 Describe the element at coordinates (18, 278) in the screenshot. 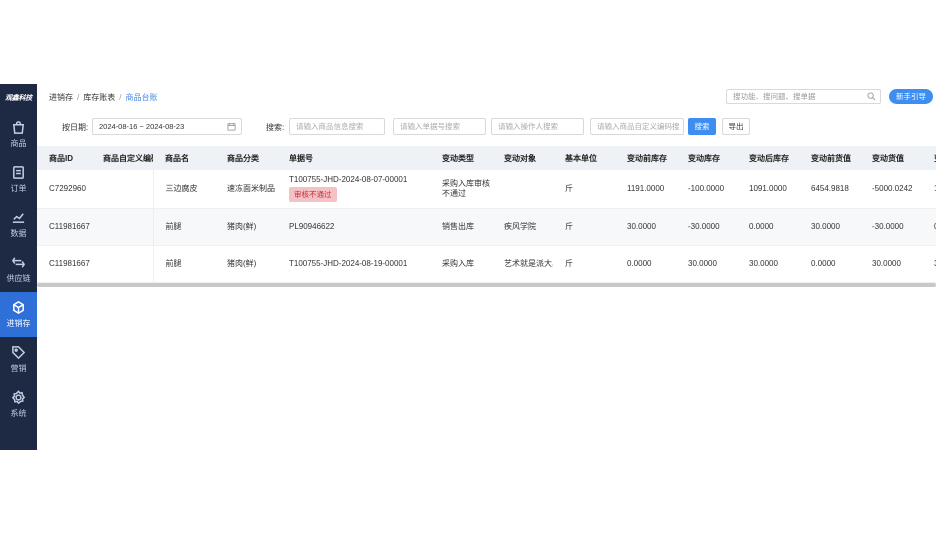

I see `sidebar-item-label: 供应链` at that location.